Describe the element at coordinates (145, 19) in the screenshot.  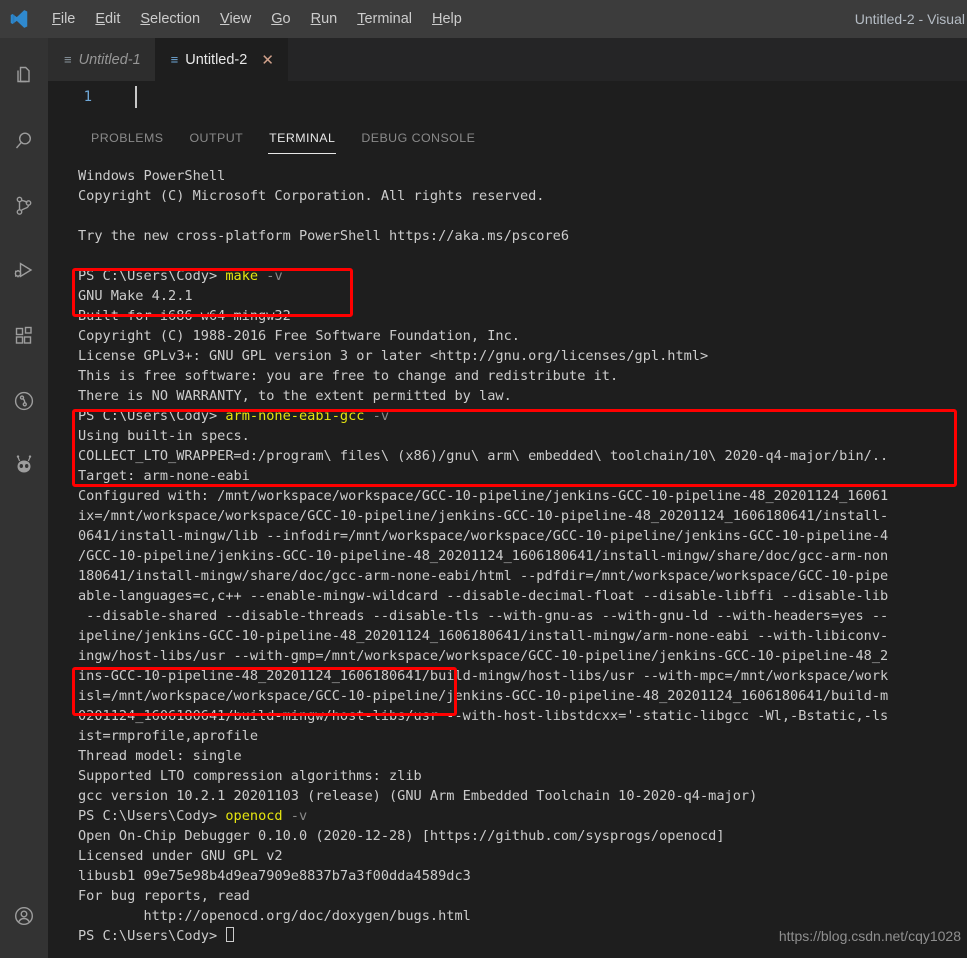
I see `menu-mnemonic: S` at that location.